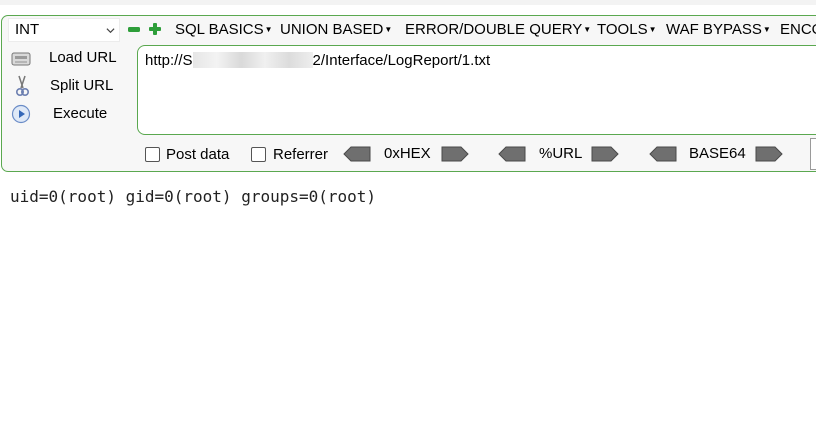  Describe the element at coordinates (258, 154) in the screenshot. I see `referrer-checkbox` at that location.